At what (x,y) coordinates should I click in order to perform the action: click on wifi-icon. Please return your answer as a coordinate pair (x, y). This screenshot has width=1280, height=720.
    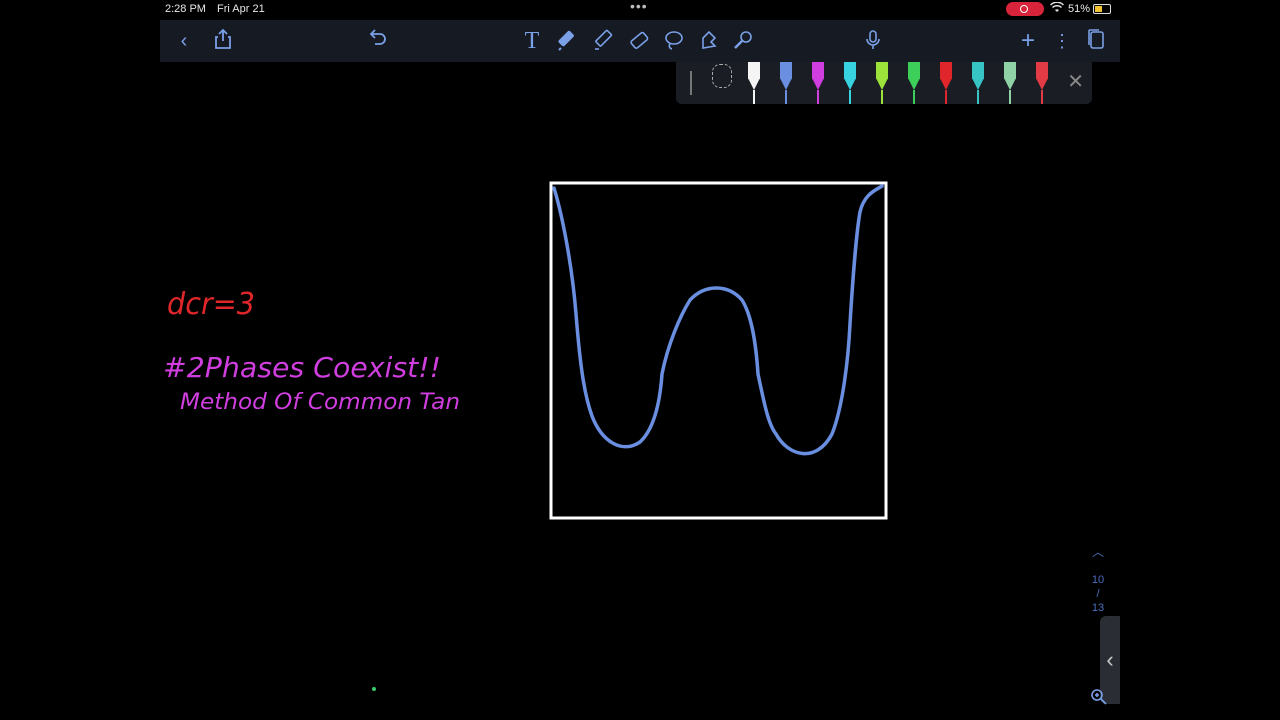
    Looking at the image, I should click on (1057, 8).